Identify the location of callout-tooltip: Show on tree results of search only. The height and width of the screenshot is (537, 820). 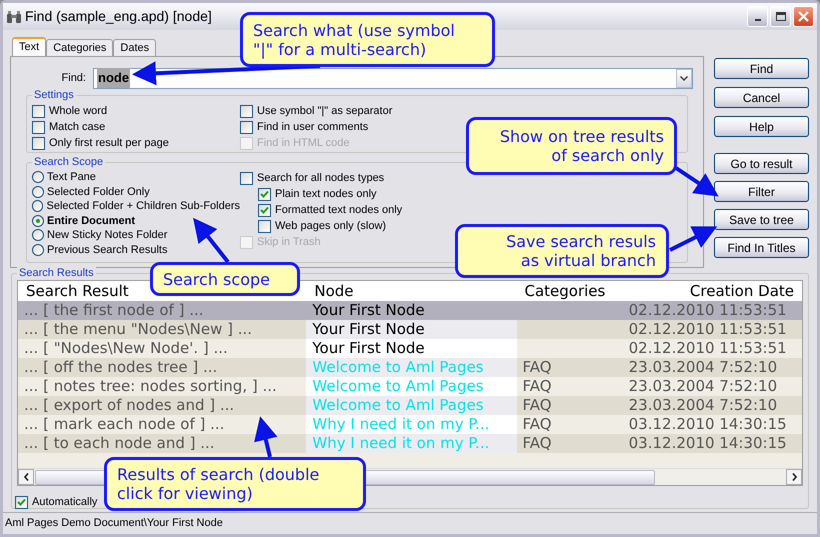
(571, 146).